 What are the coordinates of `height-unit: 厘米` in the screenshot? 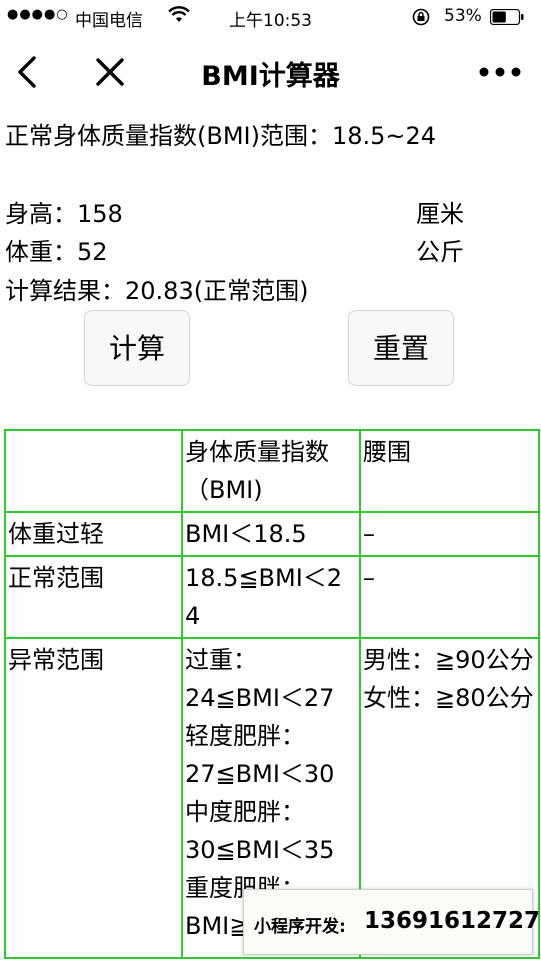 It's located at (440, 214).